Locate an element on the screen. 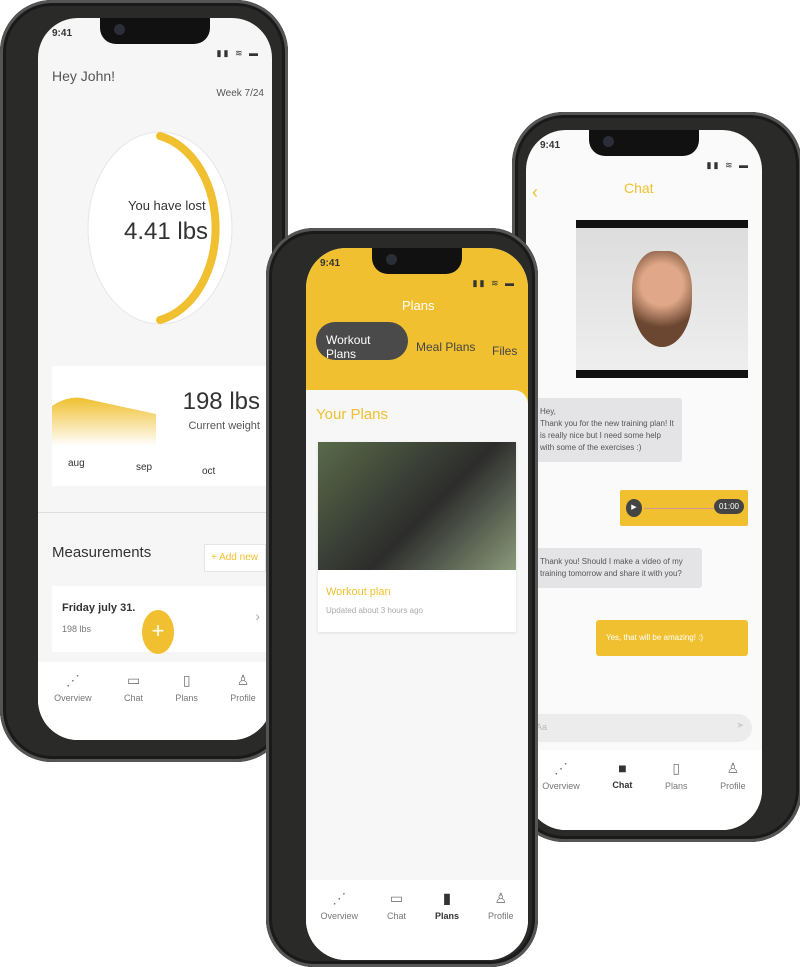 The width and height of the screenshot is (800, 967). audio-duration: 01:00 is located at coordinates (728, 506).